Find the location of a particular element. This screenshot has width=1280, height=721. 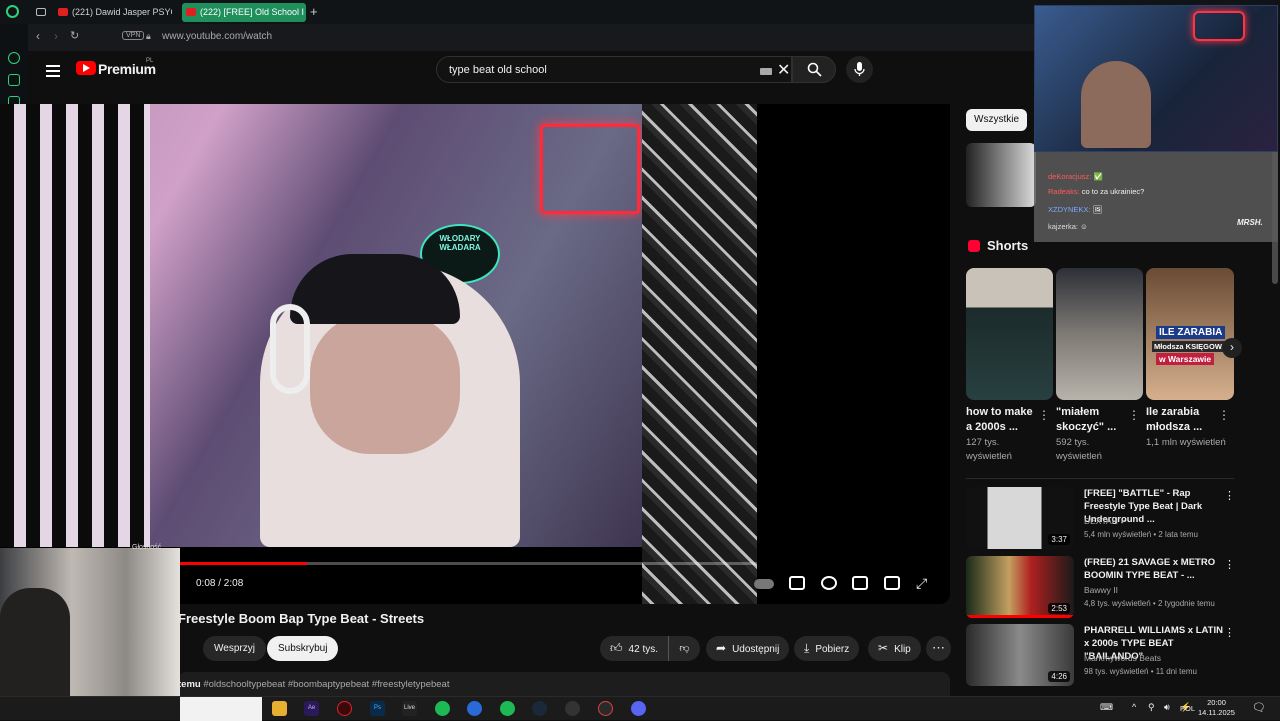

after-effects-icon: Ae is located at coordinates (311, 708).